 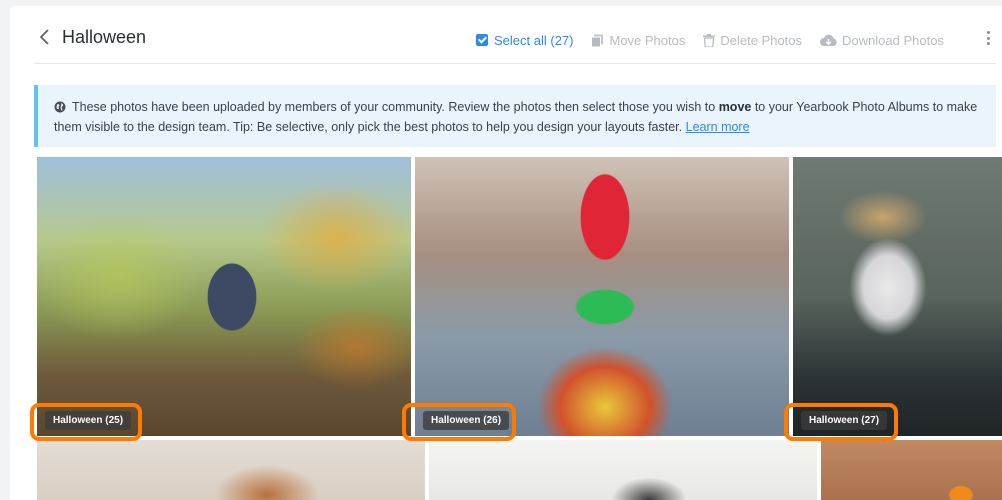 I want to click on delete-photos-label: Delete Photos, so click(x=761, y=40).